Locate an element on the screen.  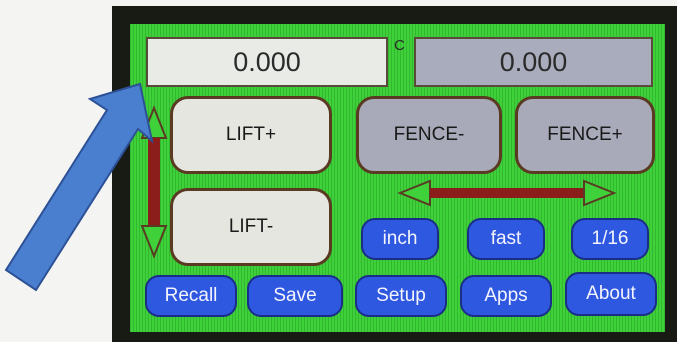
lift-up-button: LIFT+ is located at coordinates (251, 135).